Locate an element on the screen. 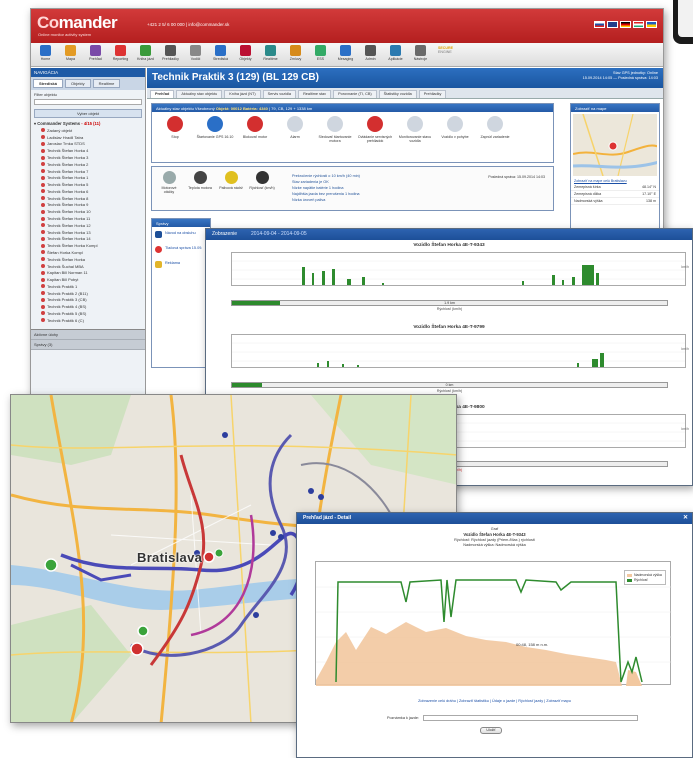 The height and width of the screenshot is (758, 693). tree-item: Technik Štefan Horka Kompl is located at coordinates (88, 245).